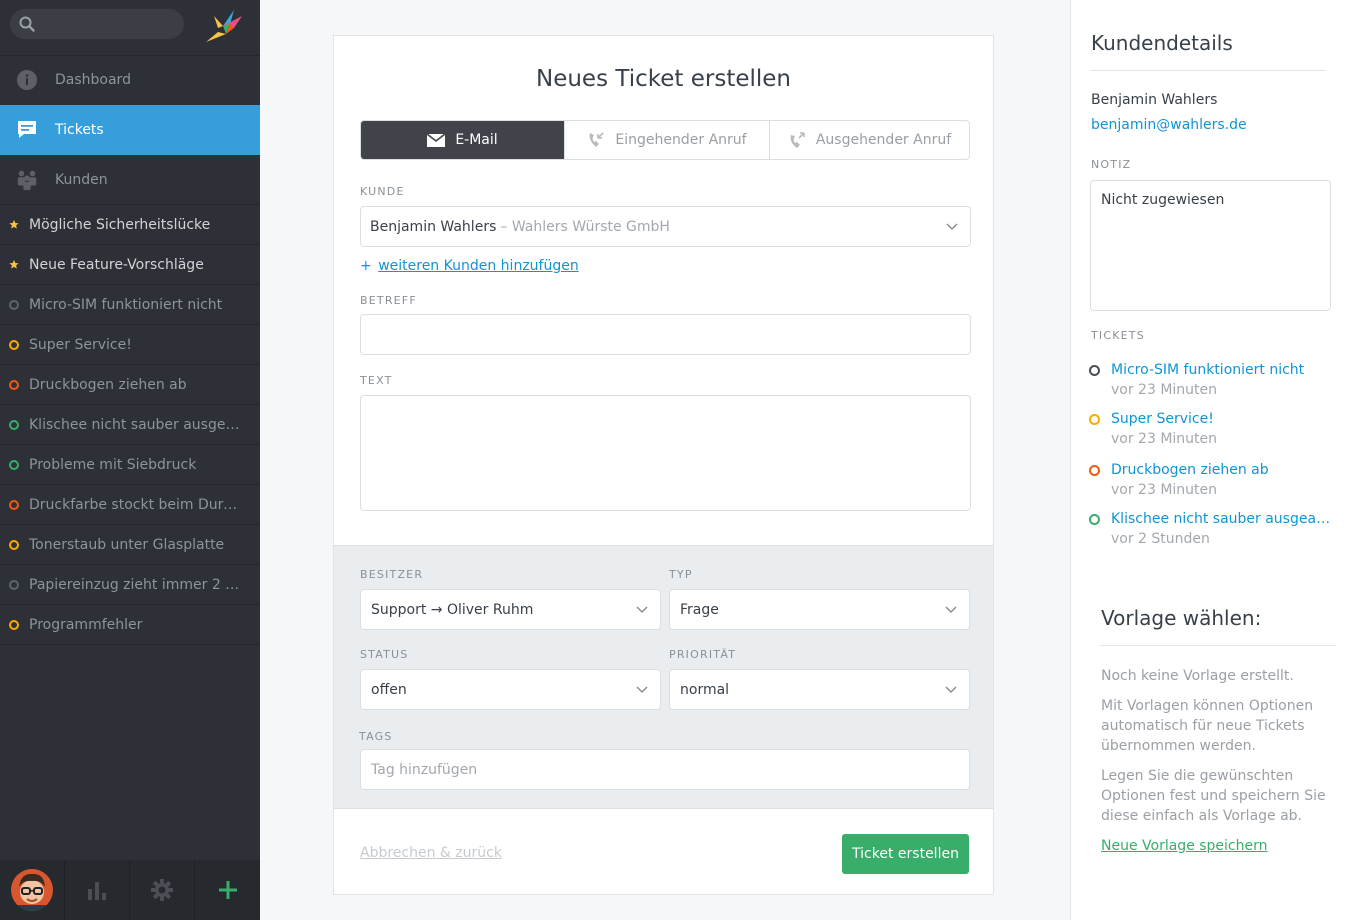  I want to click on customer-ticket-time: vor 23 Minuten, so click(1164, 439).